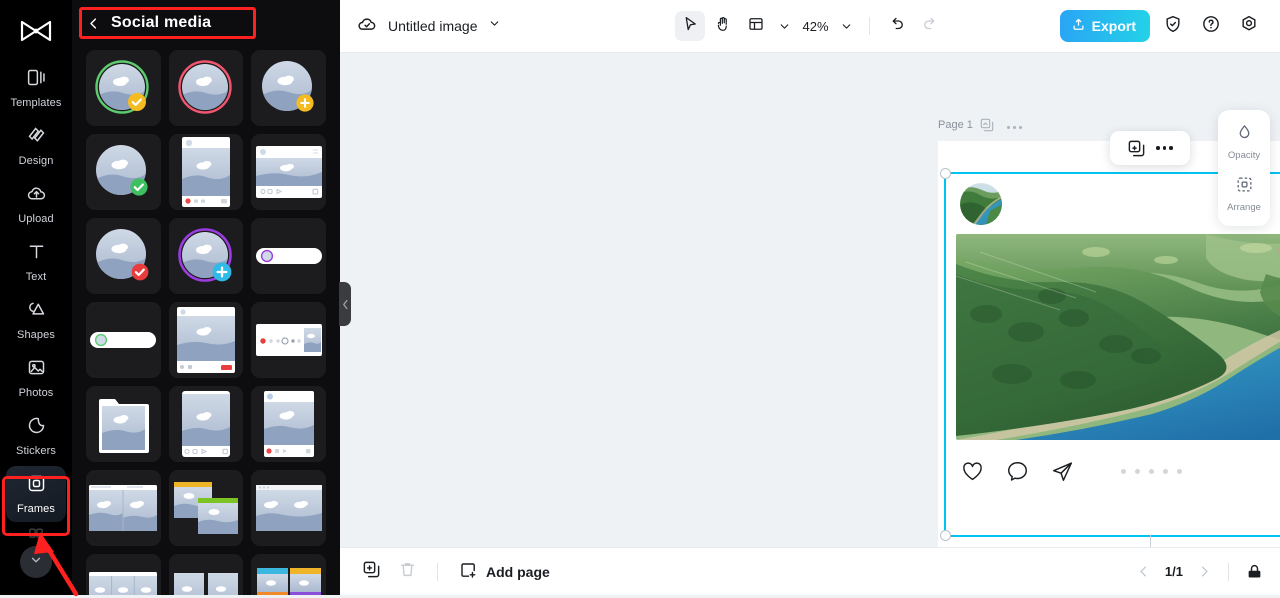 The width and height of the screenshot is (1280, 598). I want to click on question-circle-icon, so click(1211, 26).